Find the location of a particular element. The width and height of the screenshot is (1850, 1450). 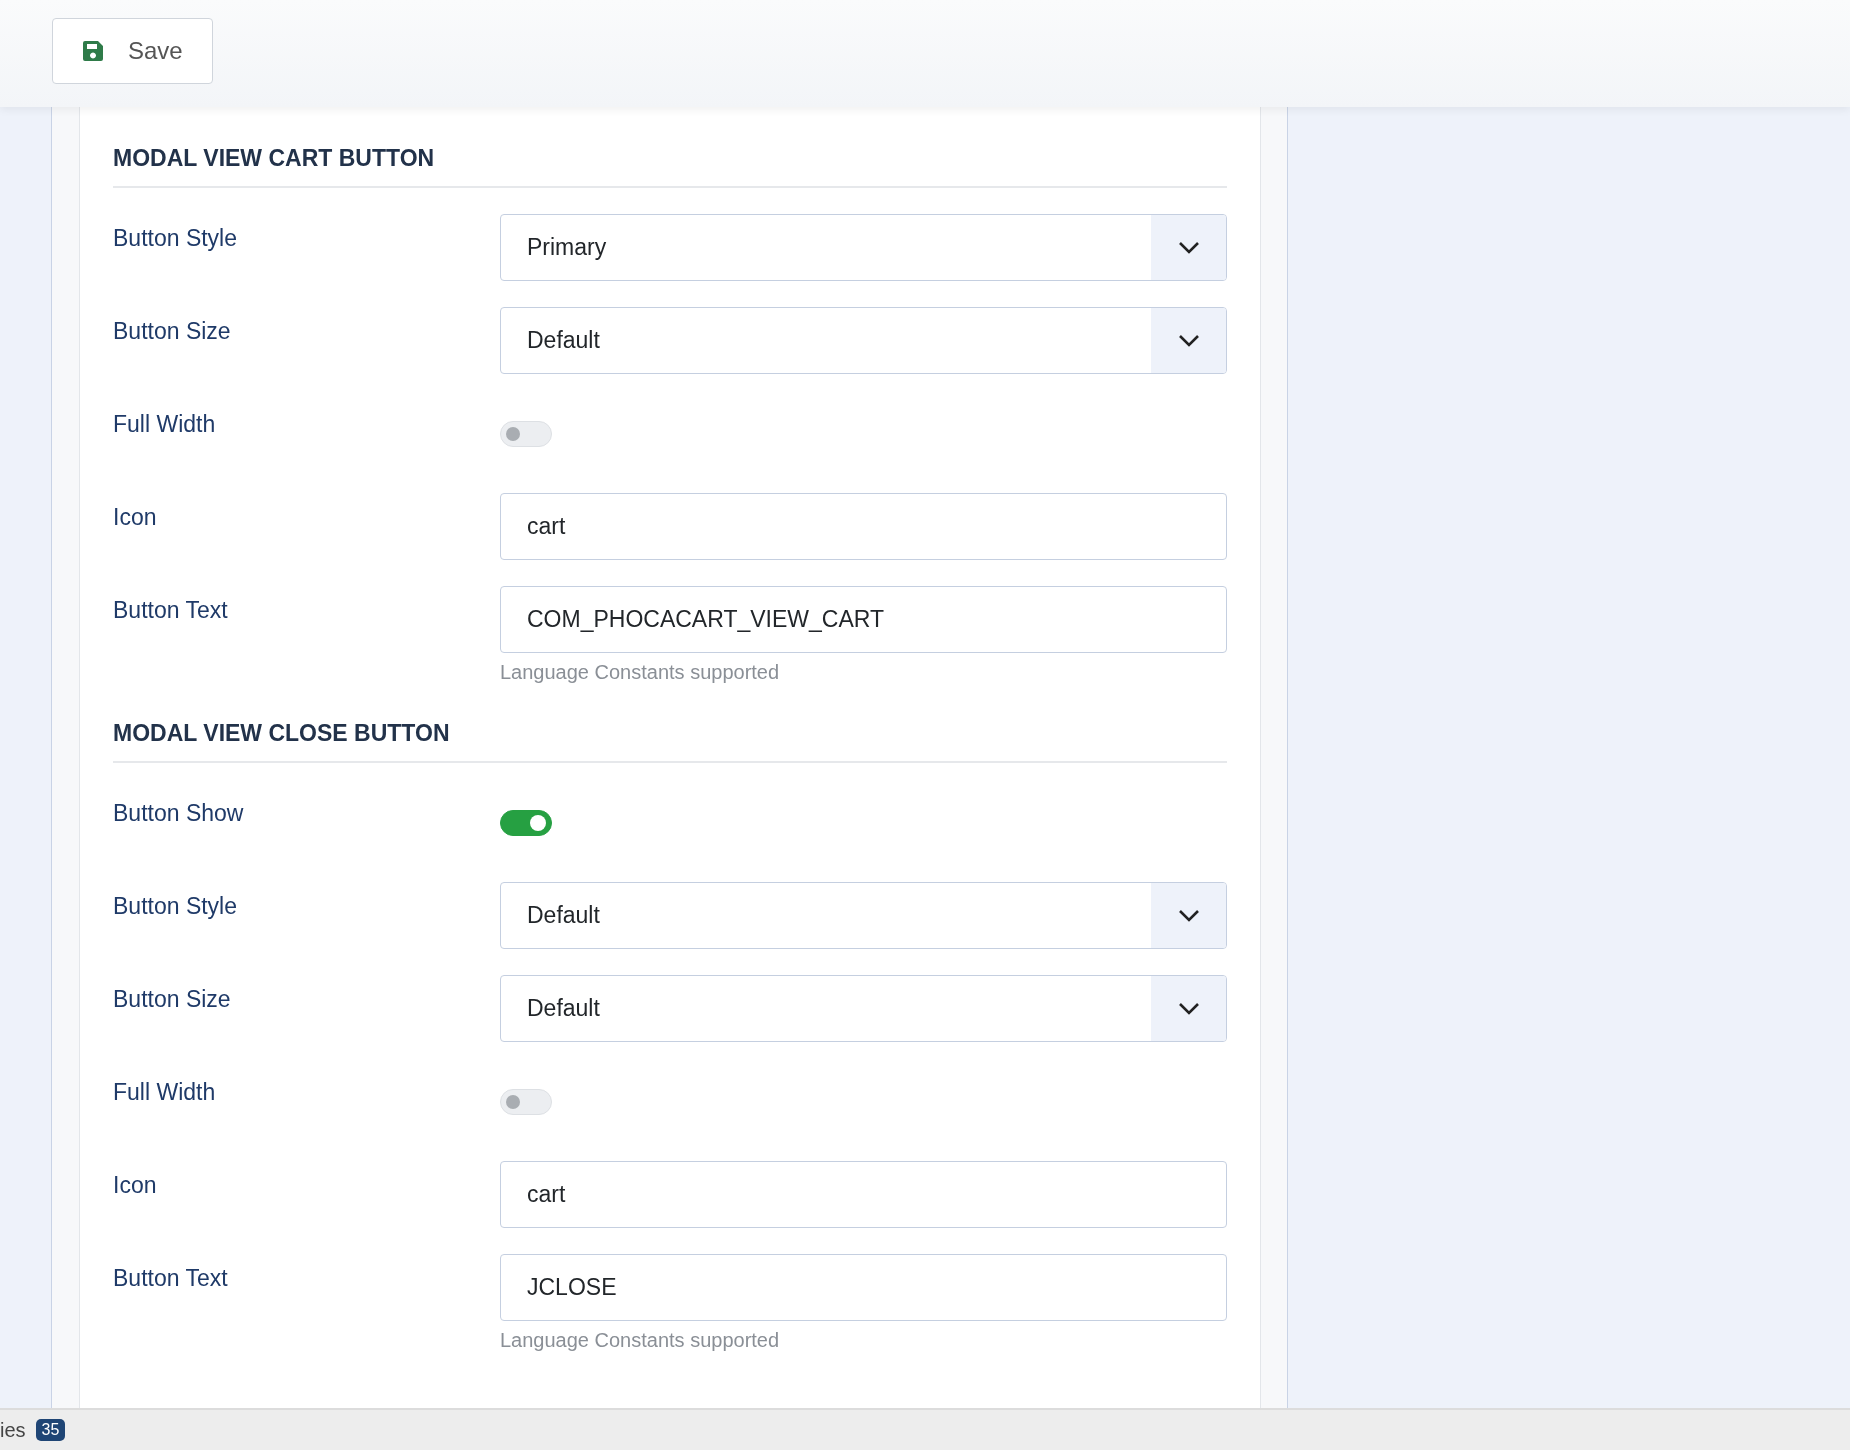

section-heading: MODAL VIEW CART BUTTON is located at coordinates (670, 147).